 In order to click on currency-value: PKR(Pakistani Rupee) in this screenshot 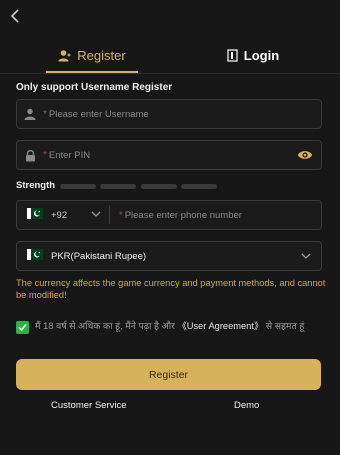, I will do `click(99, 256)`.